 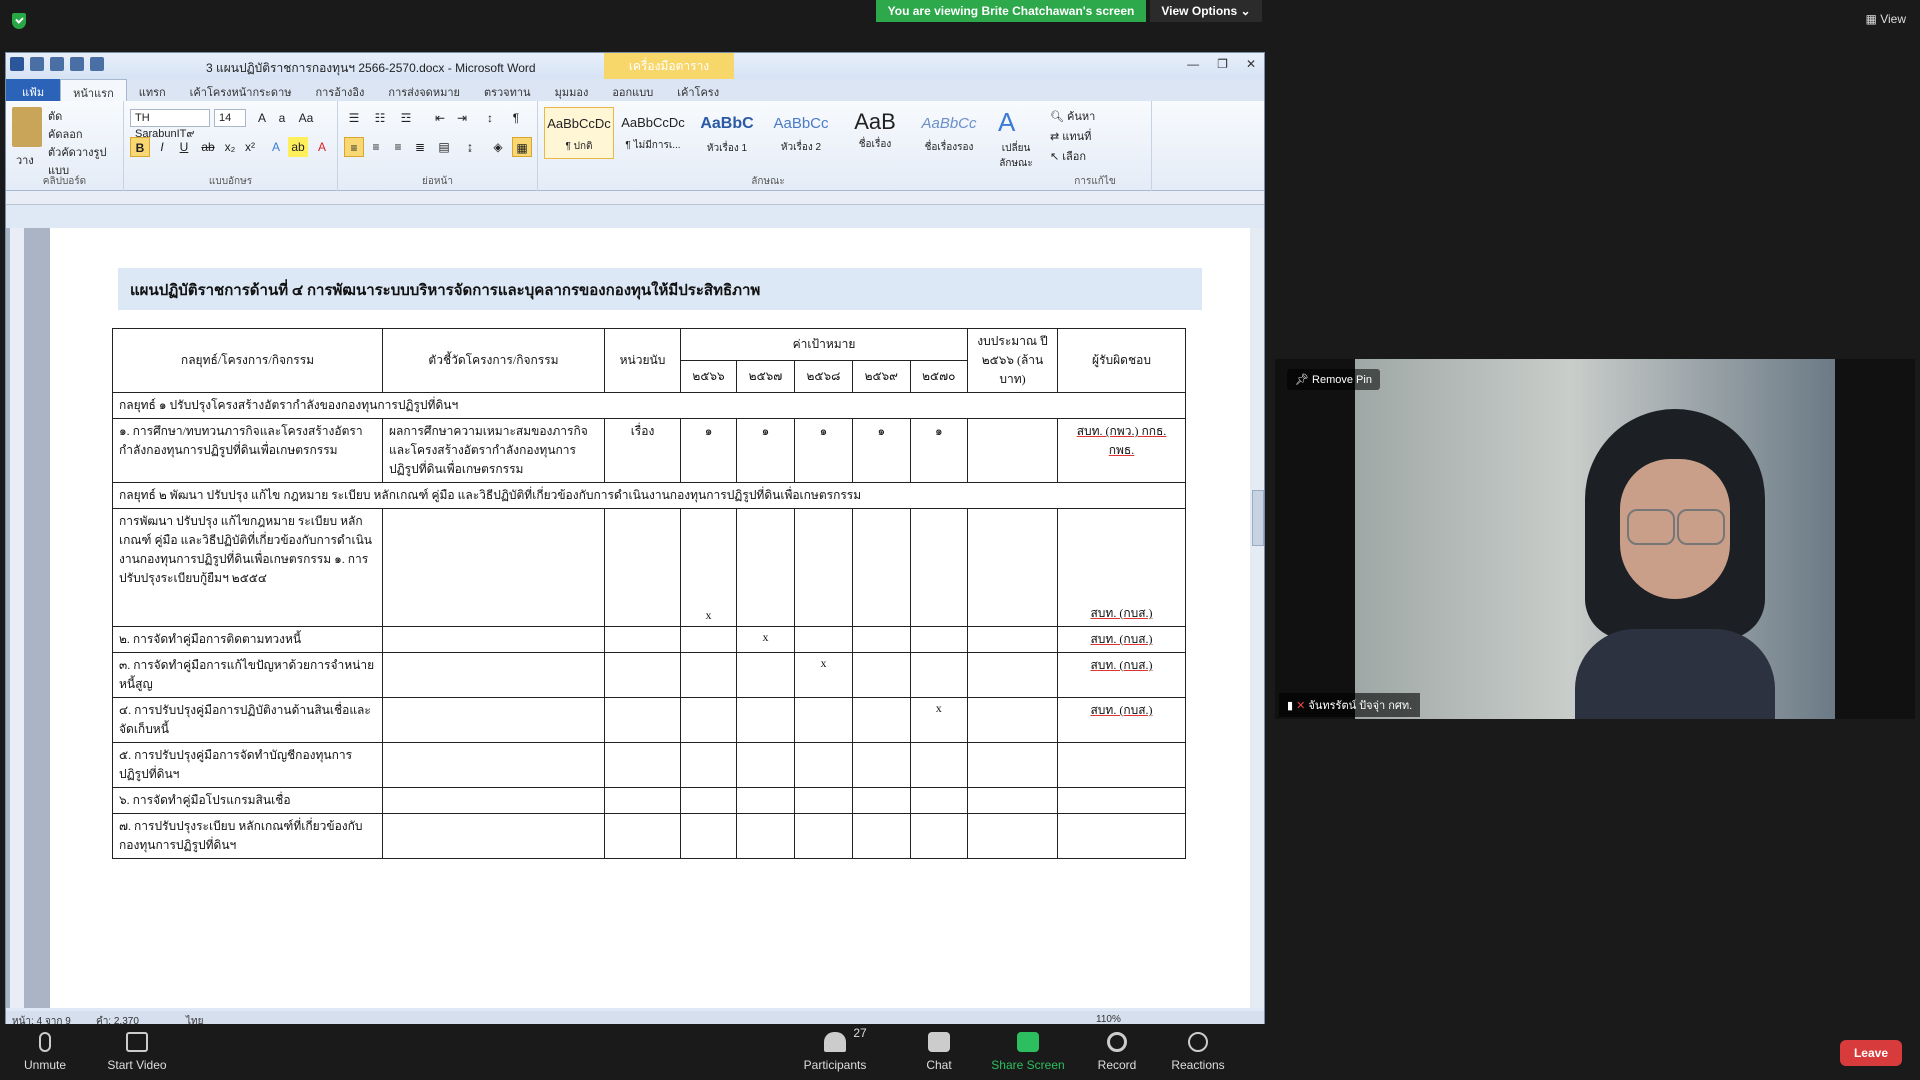 What do you see at coordinates (97, 64) in the screenshot?
I see `print-preview-icon` at bounding box center [97, 64].